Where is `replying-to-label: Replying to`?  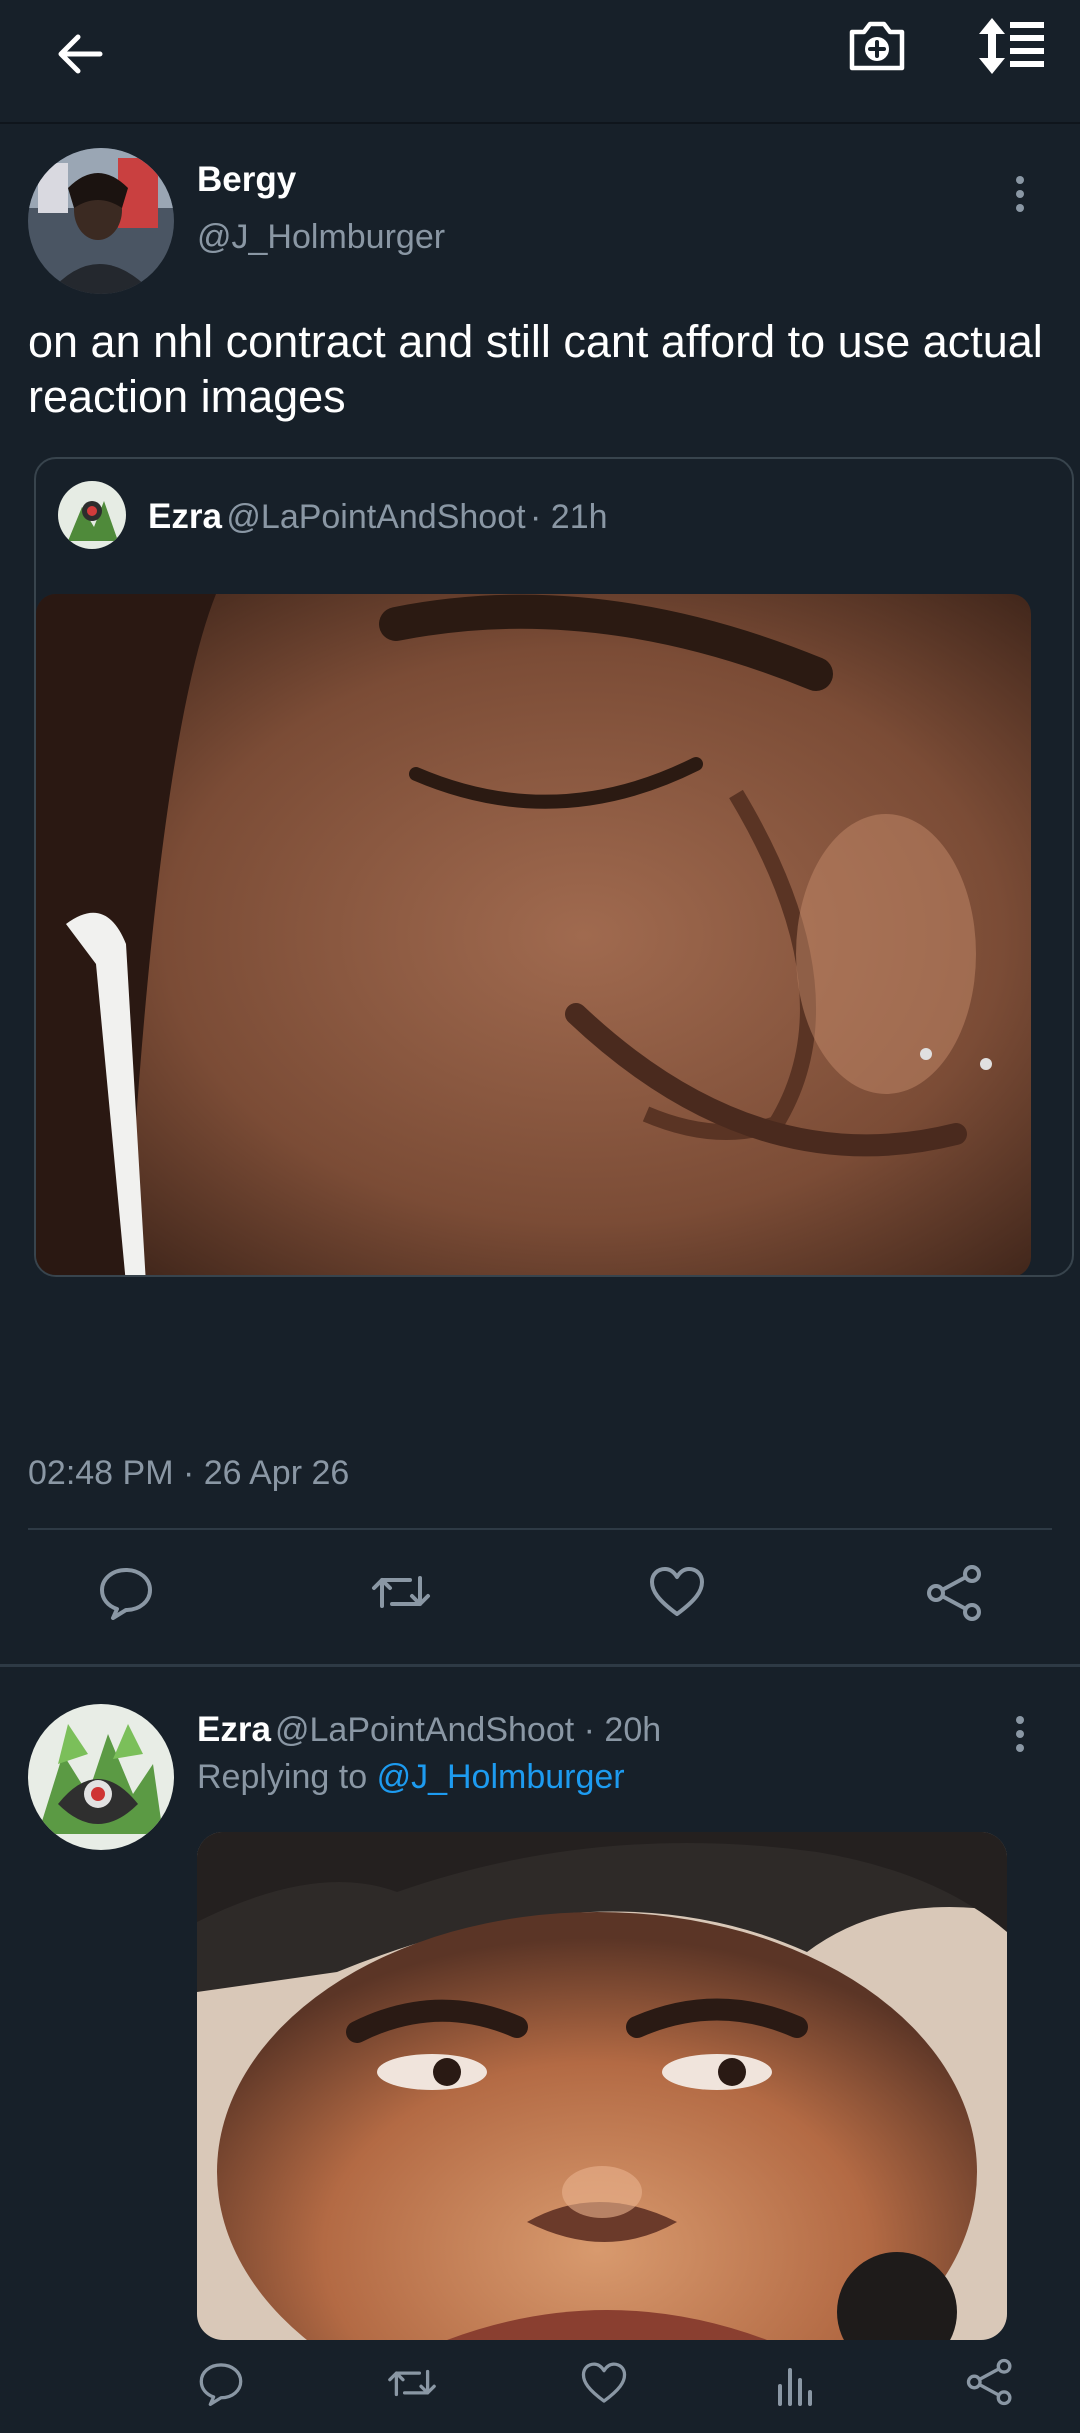 replying-to-label: Replying to is located at coordinates (282, 1777).